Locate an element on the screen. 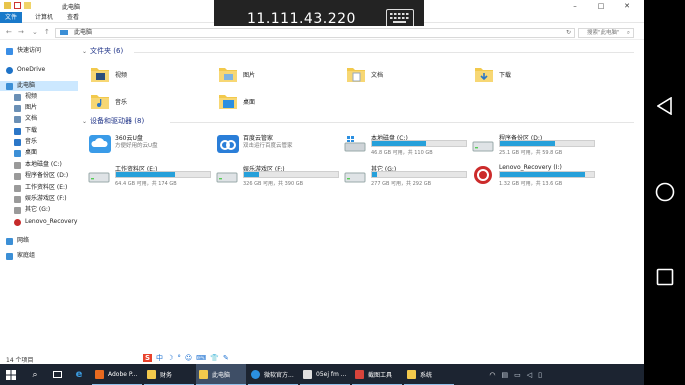  sidebar-item-label: 音乐 is located at coordinates (31, 141).